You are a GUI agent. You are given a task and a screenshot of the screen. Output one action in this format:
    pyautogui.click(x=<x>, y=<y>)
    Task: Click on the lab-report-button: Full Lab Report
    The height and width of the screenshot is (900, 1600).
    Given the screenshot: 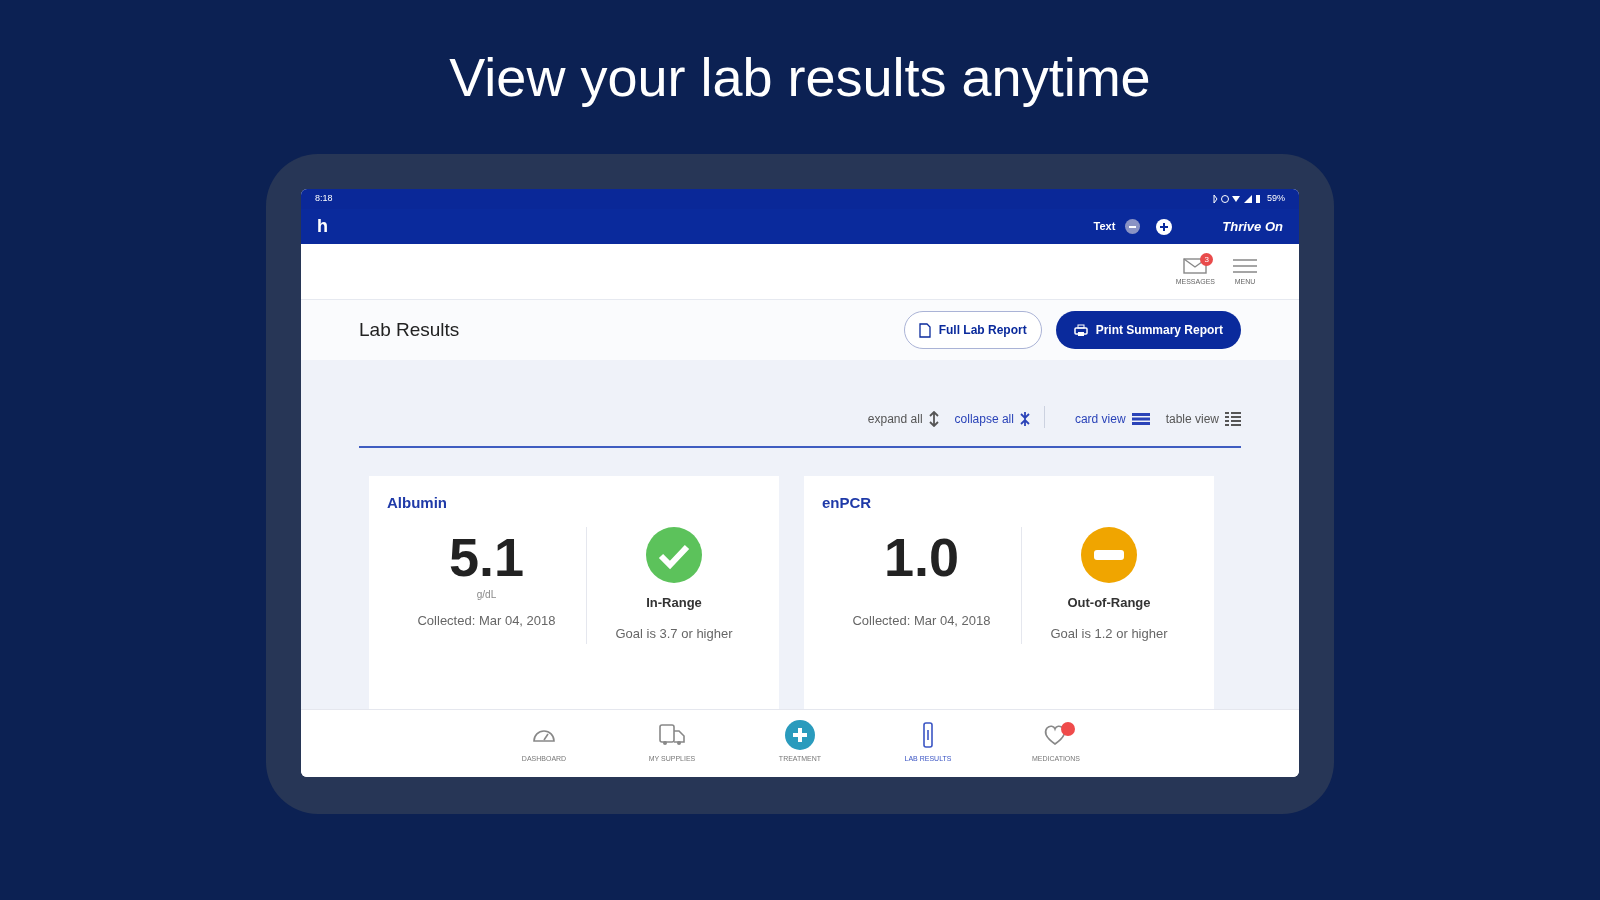 What is the action you would take?
    pyautogui.click(x=972, y=330)
    